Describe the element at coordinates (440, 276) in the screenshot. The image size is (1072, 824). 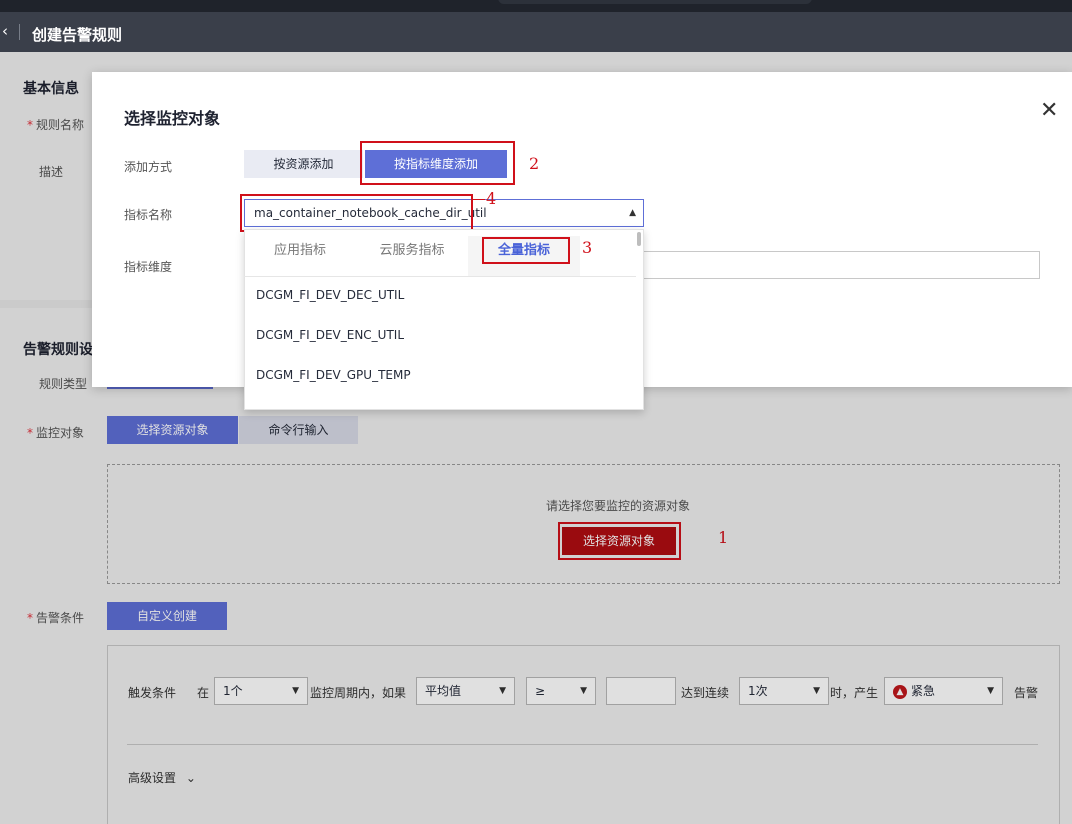
I see `dropdown-tab-divider` at that location.